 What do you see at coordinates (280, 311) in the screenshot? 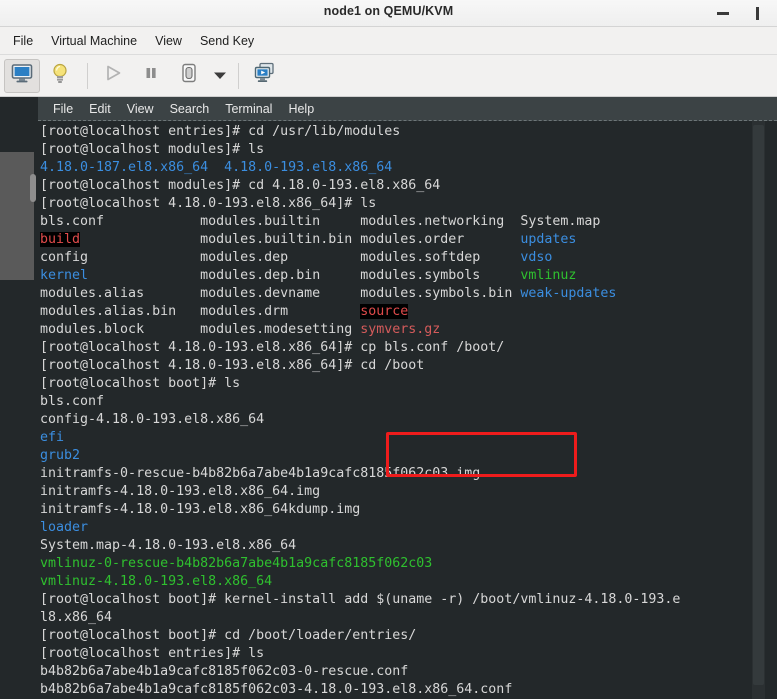
I see `terminal-text: modules.drm` at bounding box center [280, 311].